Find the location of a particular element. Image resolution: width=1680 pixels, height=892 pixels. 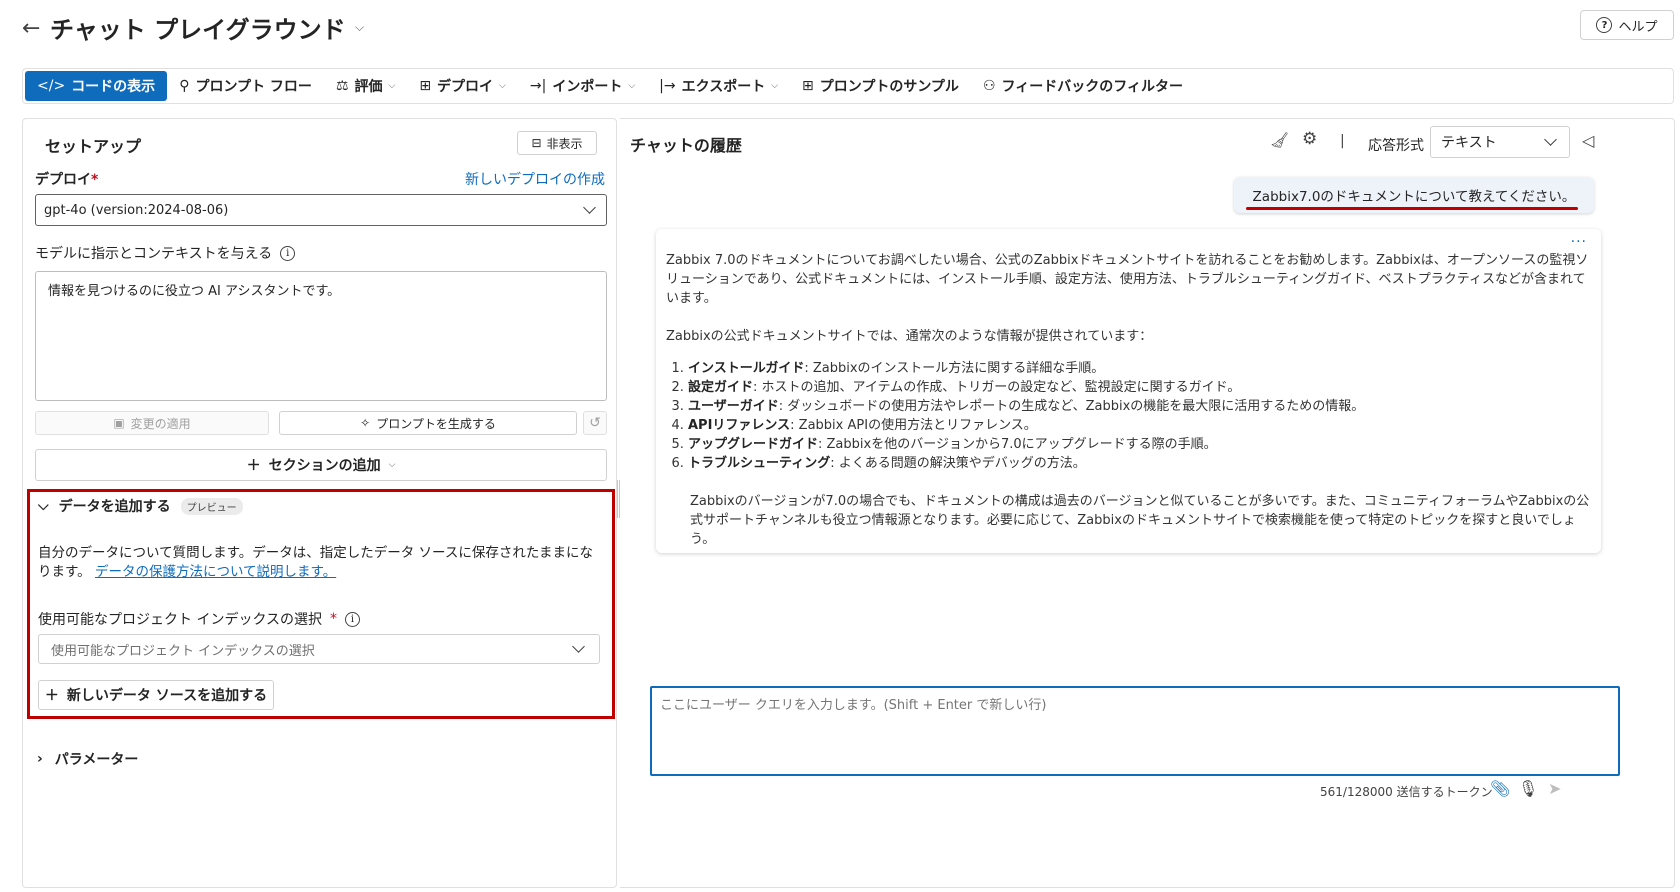

deploy-button: ⊞ デプロイ ⌵ is located at coordinates (462, 86).